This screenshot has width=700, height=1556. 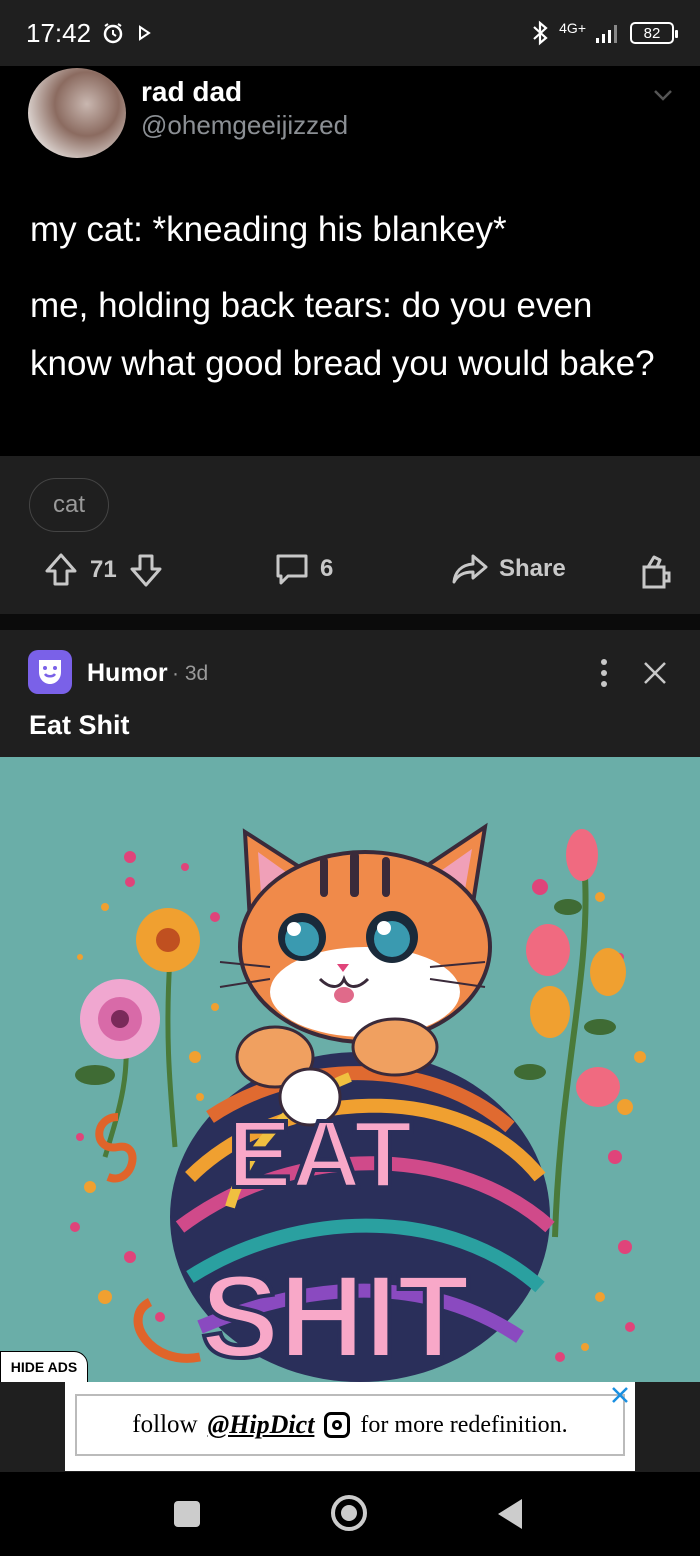 I want to click on vote-group: 71, so click(x=103, y=570).